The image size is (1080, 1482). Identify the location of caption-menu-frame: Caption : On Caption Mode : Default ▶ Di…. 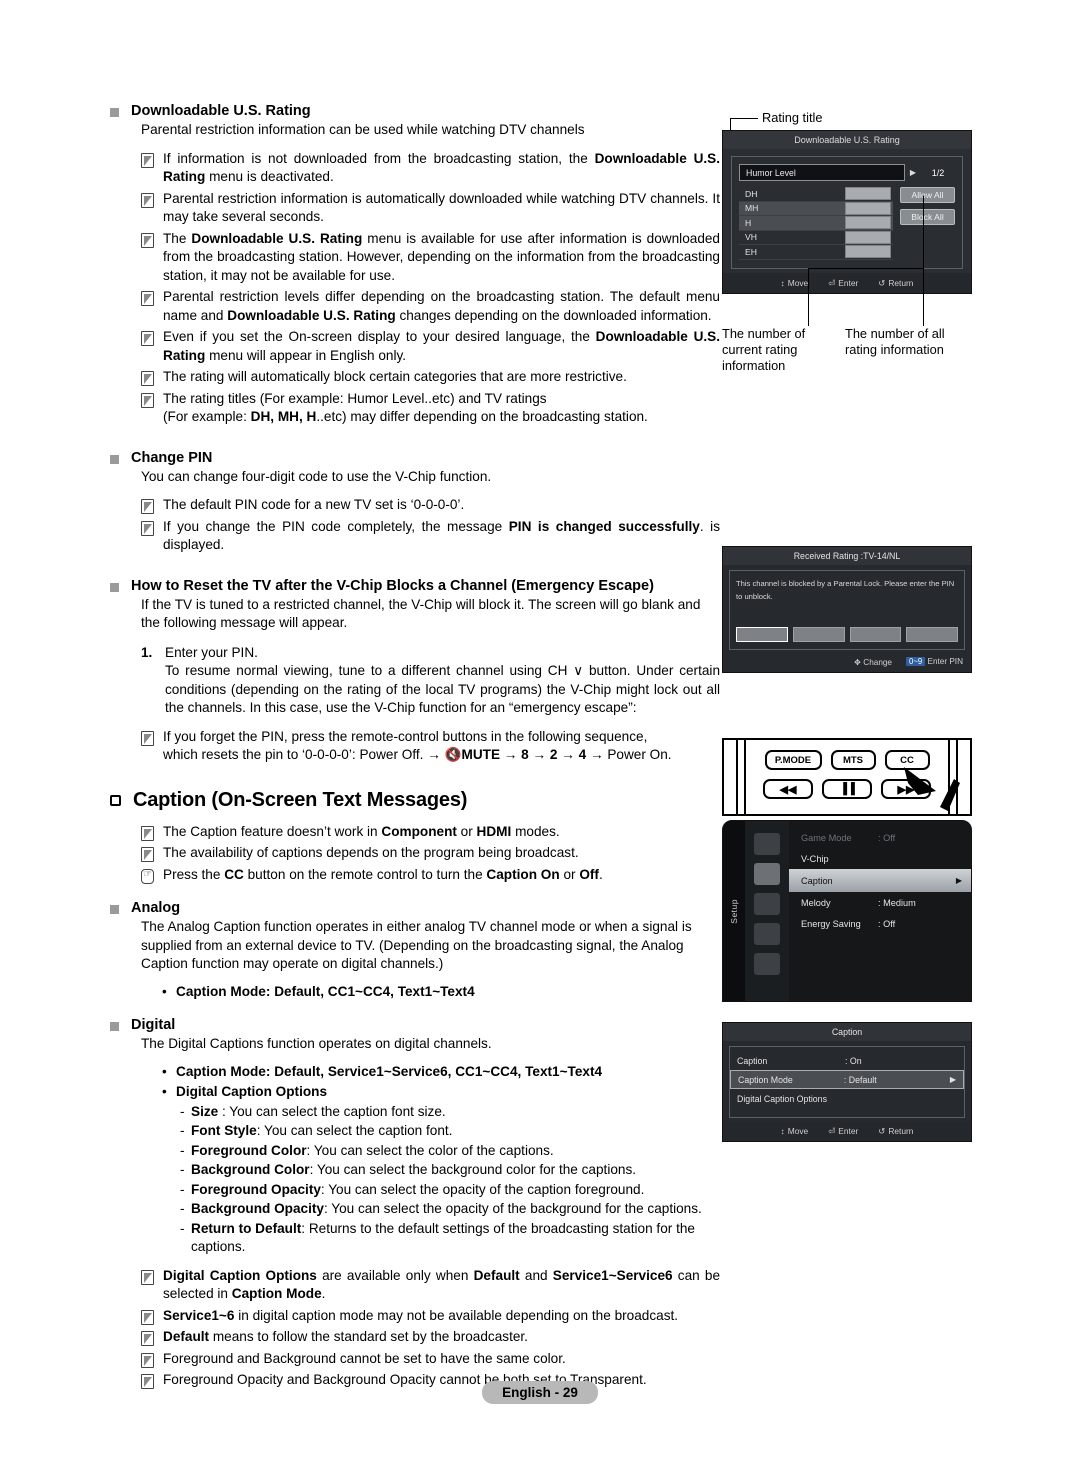
(847, 1082).